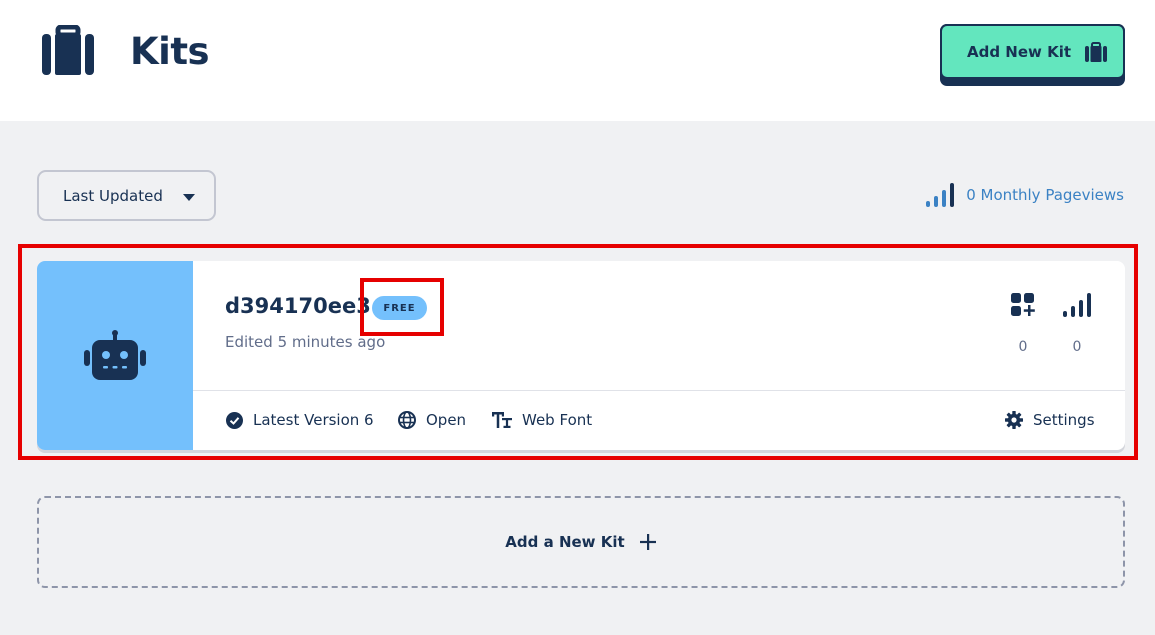 The width and height of the screenshot is (1155, 635). What do you see at coordinates (170, 51) in the screenshot?
I see `page-title: Kits` at bounding box center [170, 51].